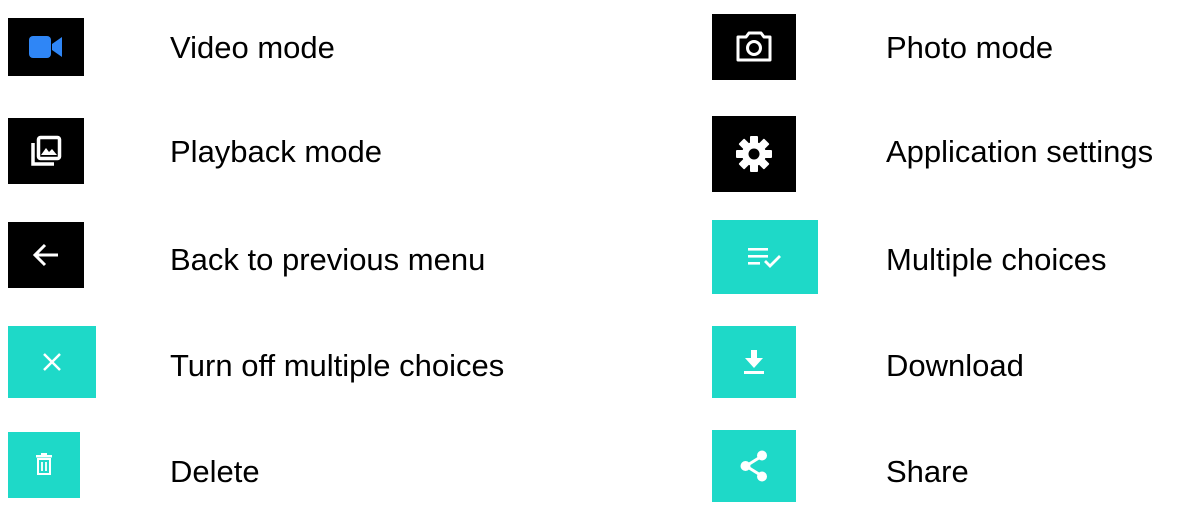 Image resolution: width=1190 pixels, height=506 pixels. I want to click on download-label: Download, so click(955, 365).